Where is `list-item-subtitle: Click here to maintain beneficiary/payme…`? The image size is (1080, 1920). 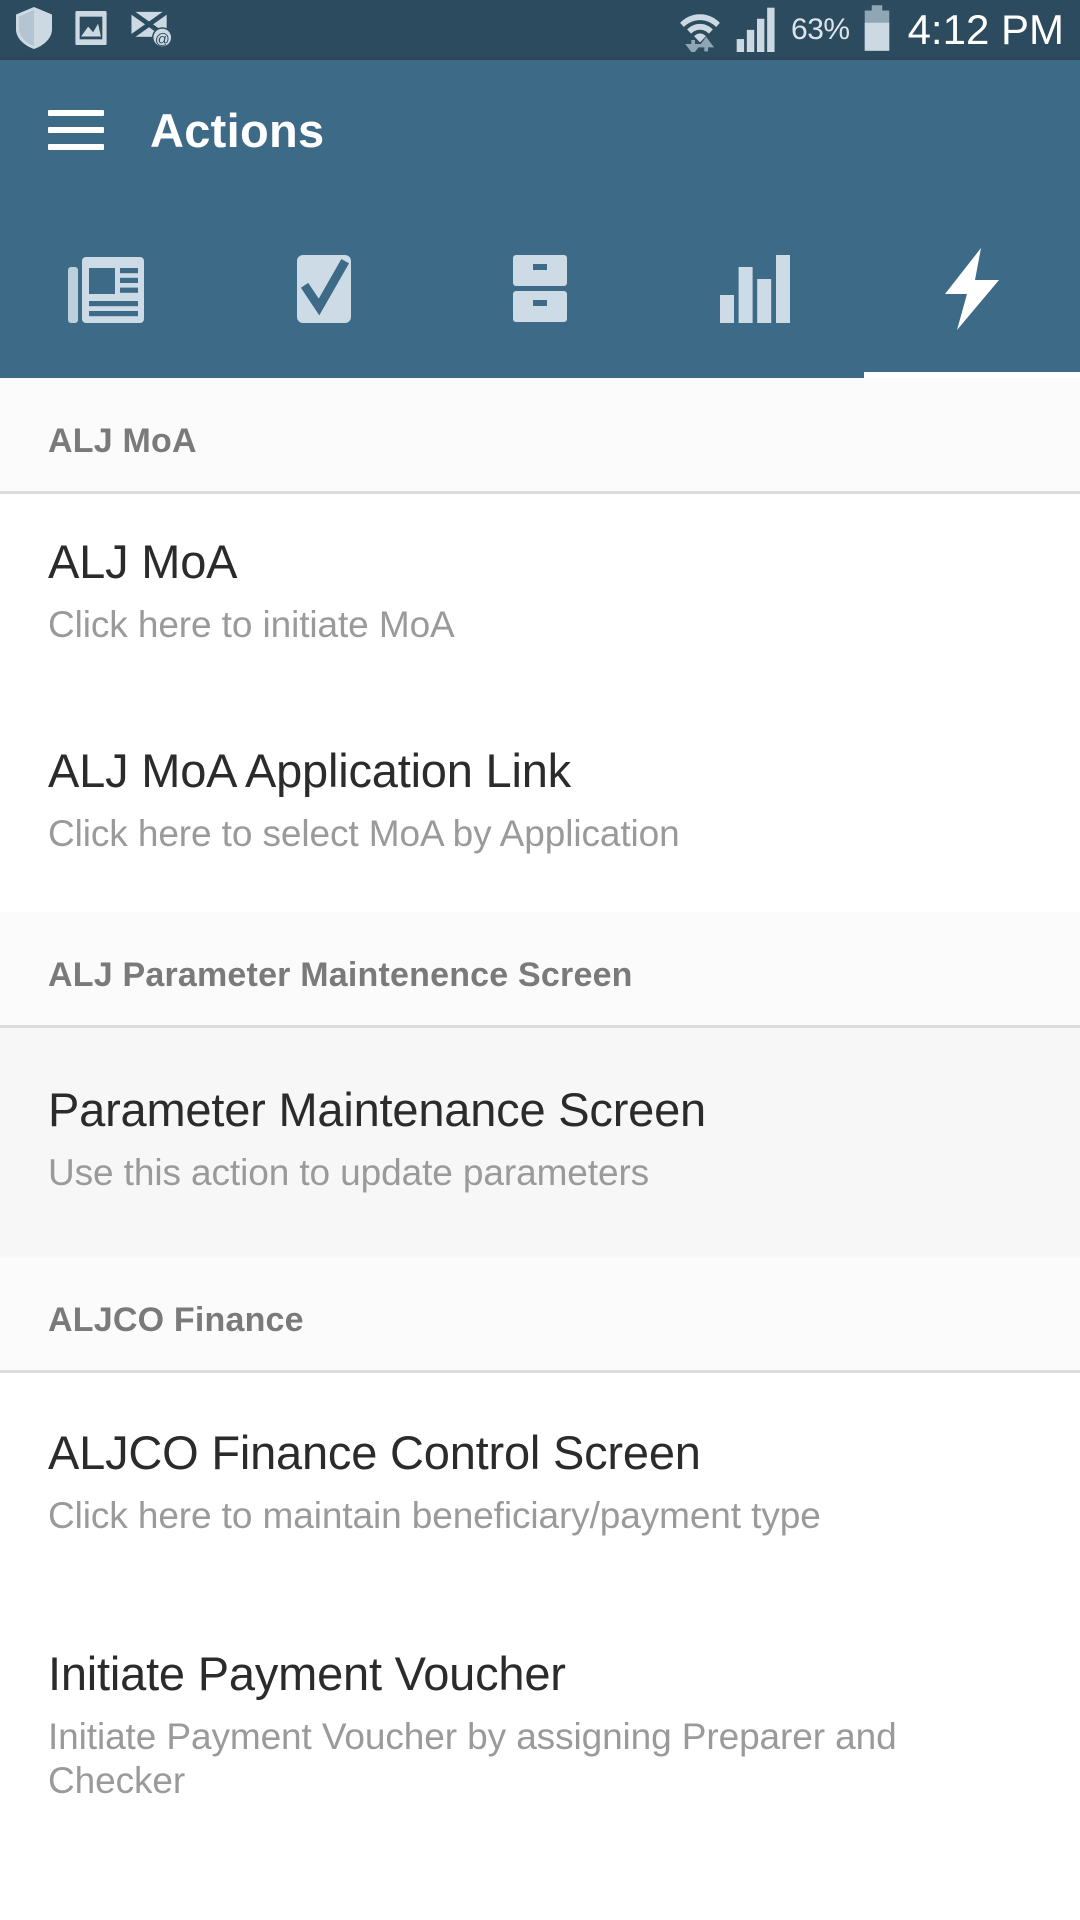 list-item-subtitle: Click here to maintain beneficiary/payme… is located at coordinates (434, 1515).